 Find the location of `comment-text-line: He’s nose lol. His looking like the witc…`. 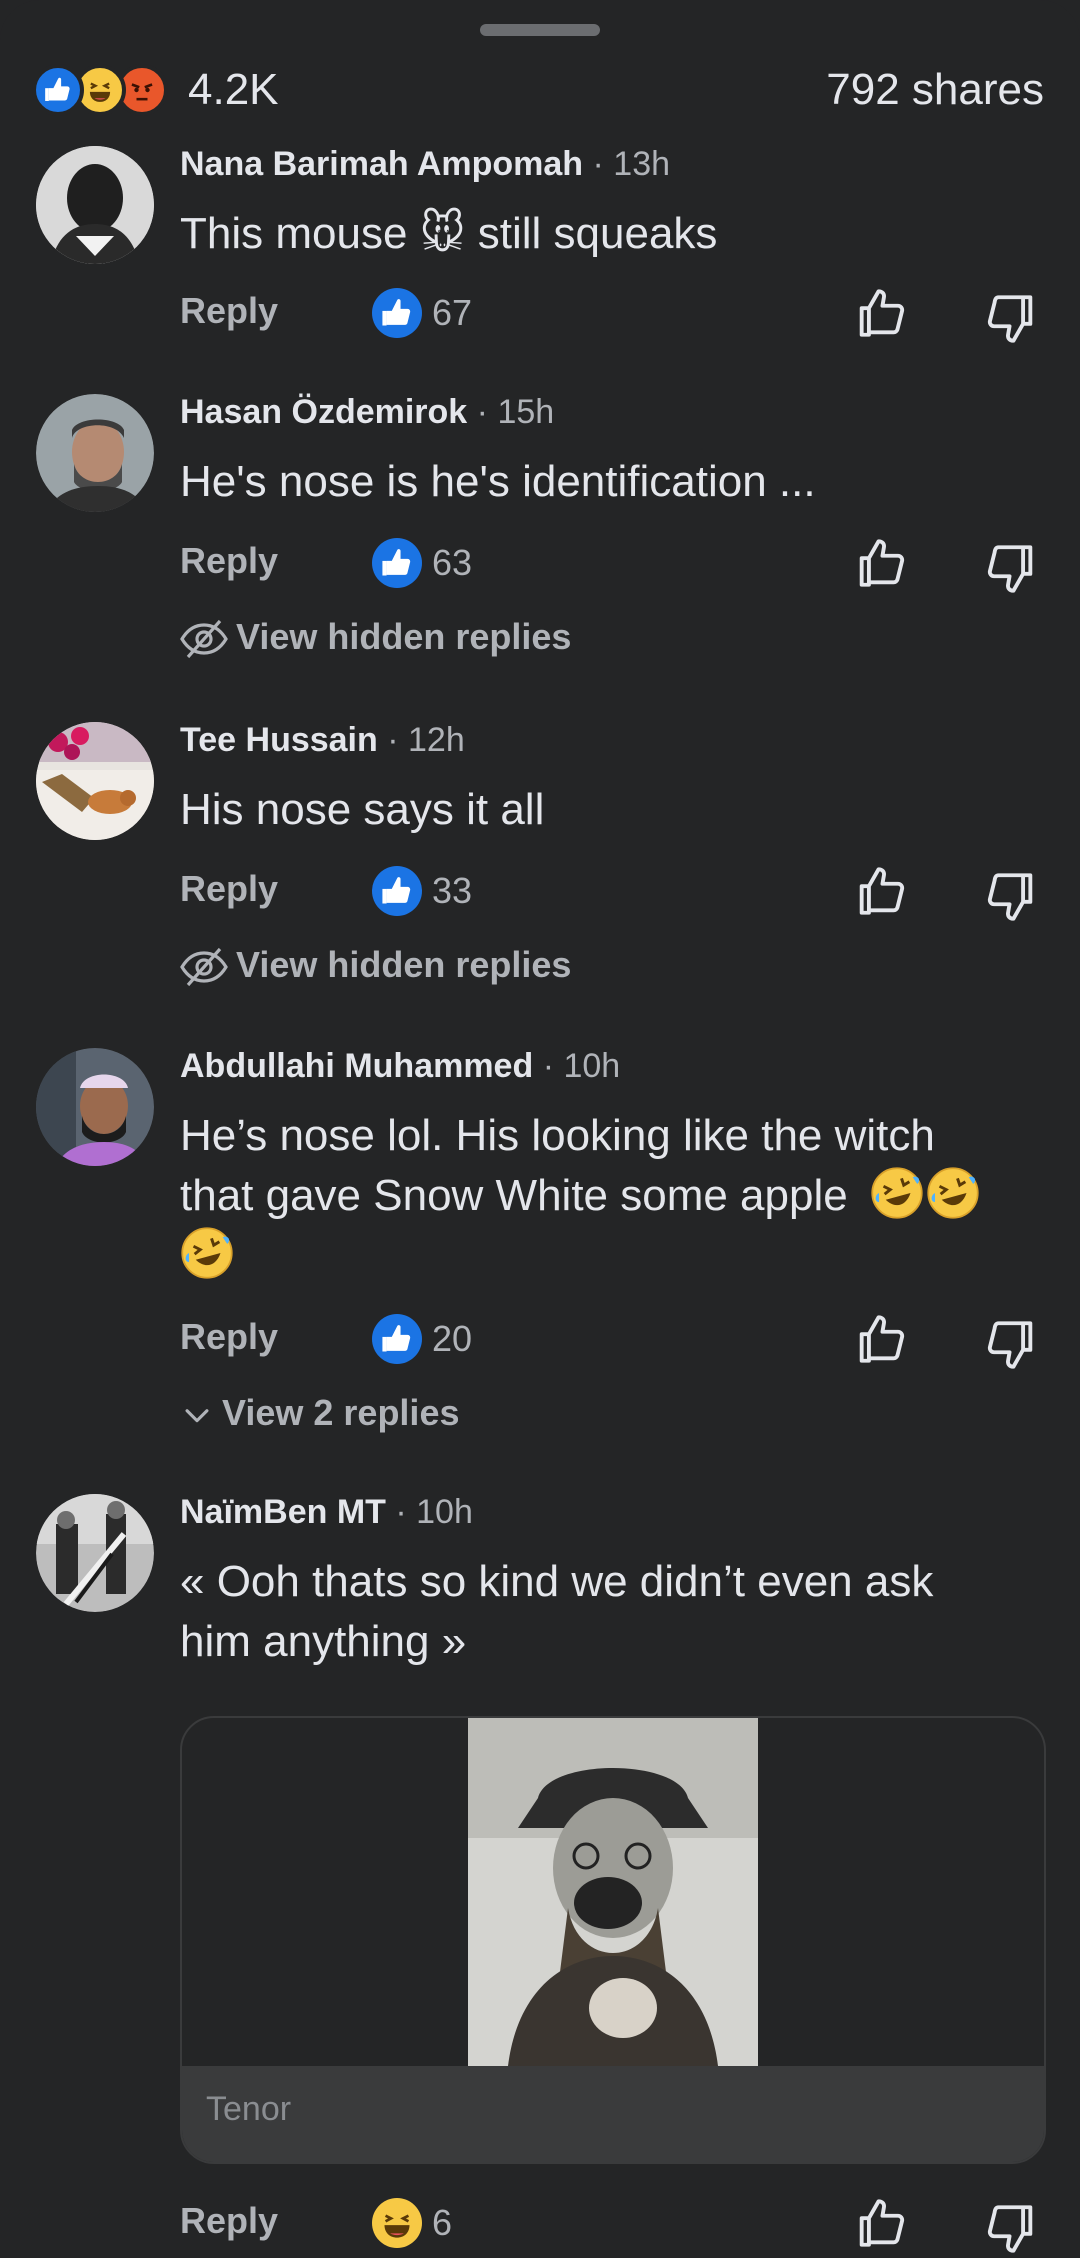

comment-text-line: He’s nose lol. His looking like the witc… is located at coordinates (557, 1135).